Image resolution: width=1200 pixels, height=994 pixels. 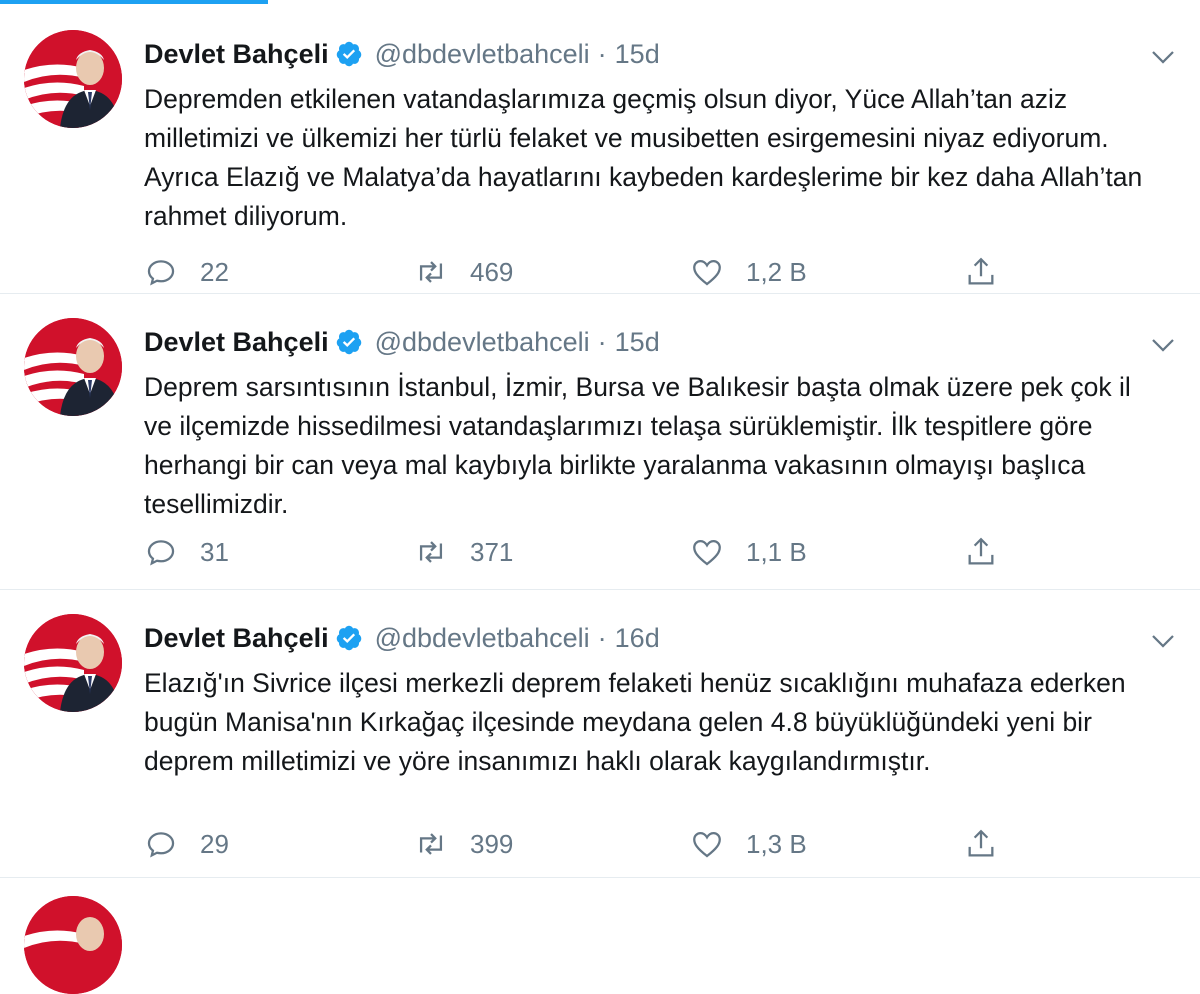 What do you see at coordinates (186, 844) in the screenshot?
I see `reply-button: 29` at bounding box center [186, 844].